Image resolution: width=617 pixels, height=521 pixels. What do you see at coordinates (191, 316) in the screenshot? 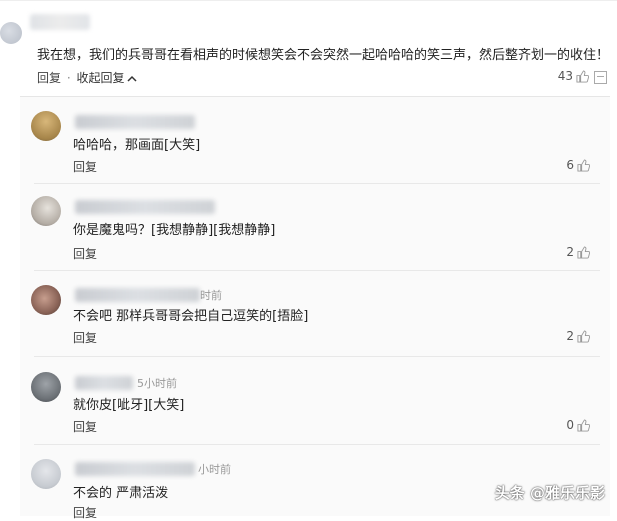
I see `reply-text: 不会吧 那样兵哥哥会把自己逗笑的[捂脸]` at bounding box center [191, 316].